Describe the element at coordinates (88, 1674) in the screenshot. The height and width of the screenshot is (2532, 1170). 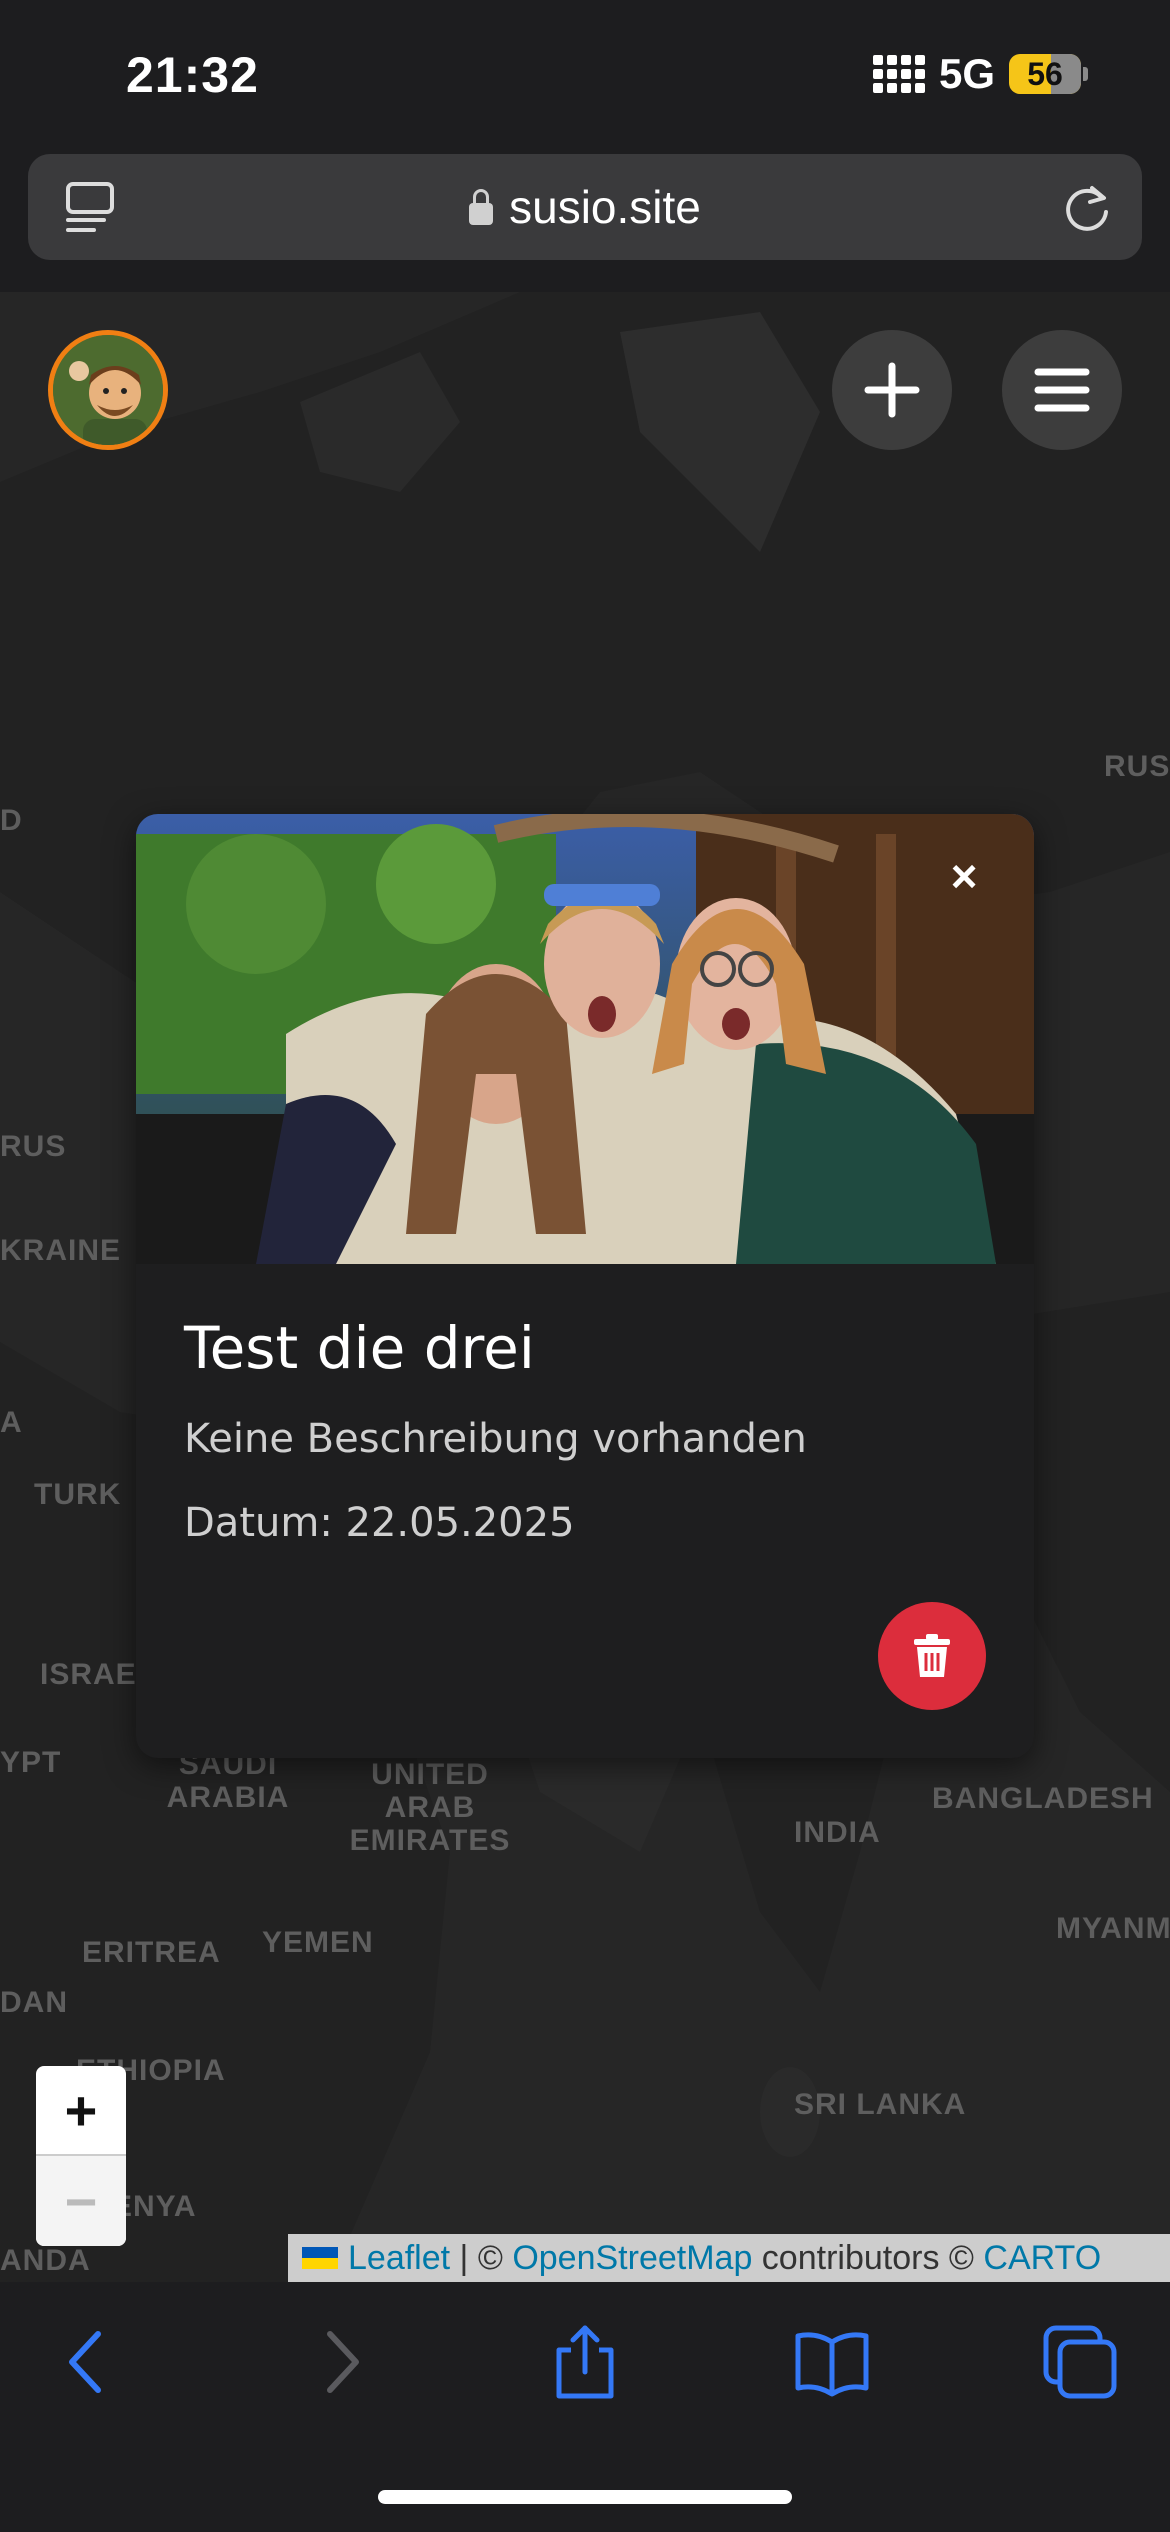
I see `map-label: ISRAE` at that location.